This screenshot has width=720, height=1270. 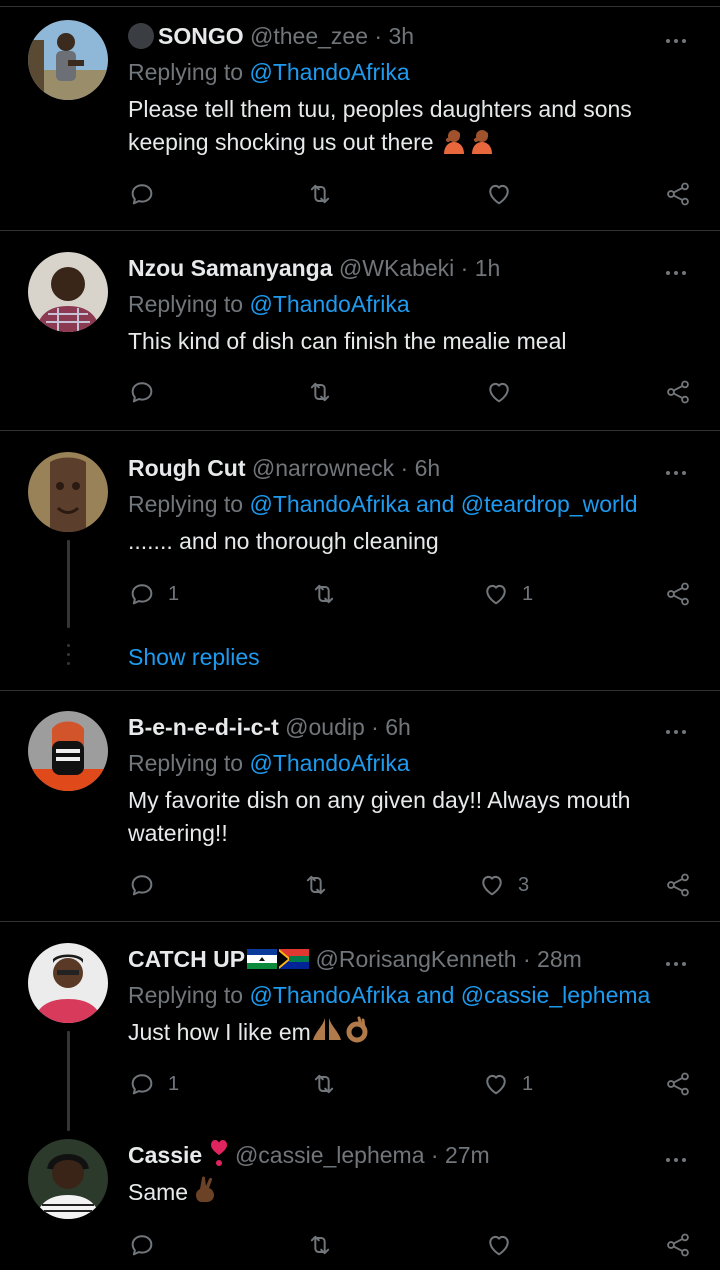 I want to click on tweet-cassie: Cassie @cassie_lephema · 27m Same, so click(x=360, y=1204).